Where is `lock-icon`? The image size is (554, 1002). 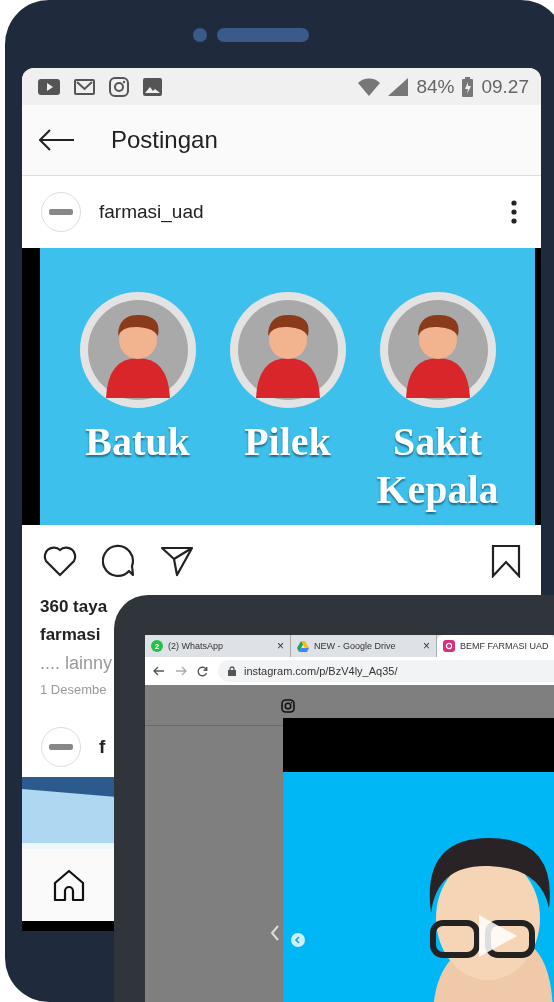 lock-icon is located at coordinates (232, 671).